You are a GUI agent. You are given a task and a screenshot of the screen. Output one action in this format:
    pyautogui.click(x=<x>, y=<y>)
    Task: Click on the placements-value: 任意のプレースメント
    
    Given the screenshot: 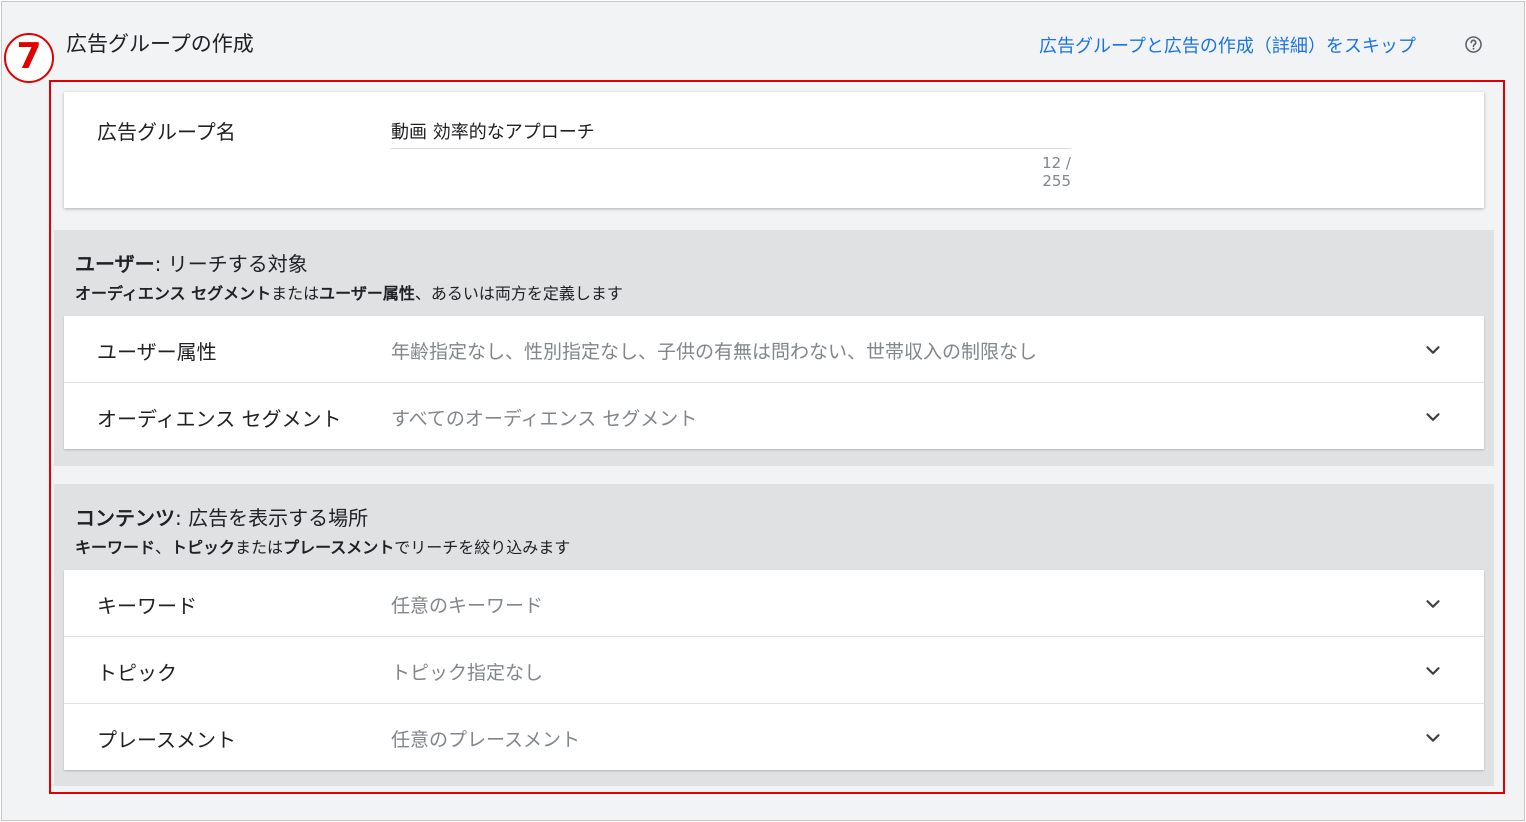 What is the action you would take?
    pyautogui.click(x=486, y=740)
    